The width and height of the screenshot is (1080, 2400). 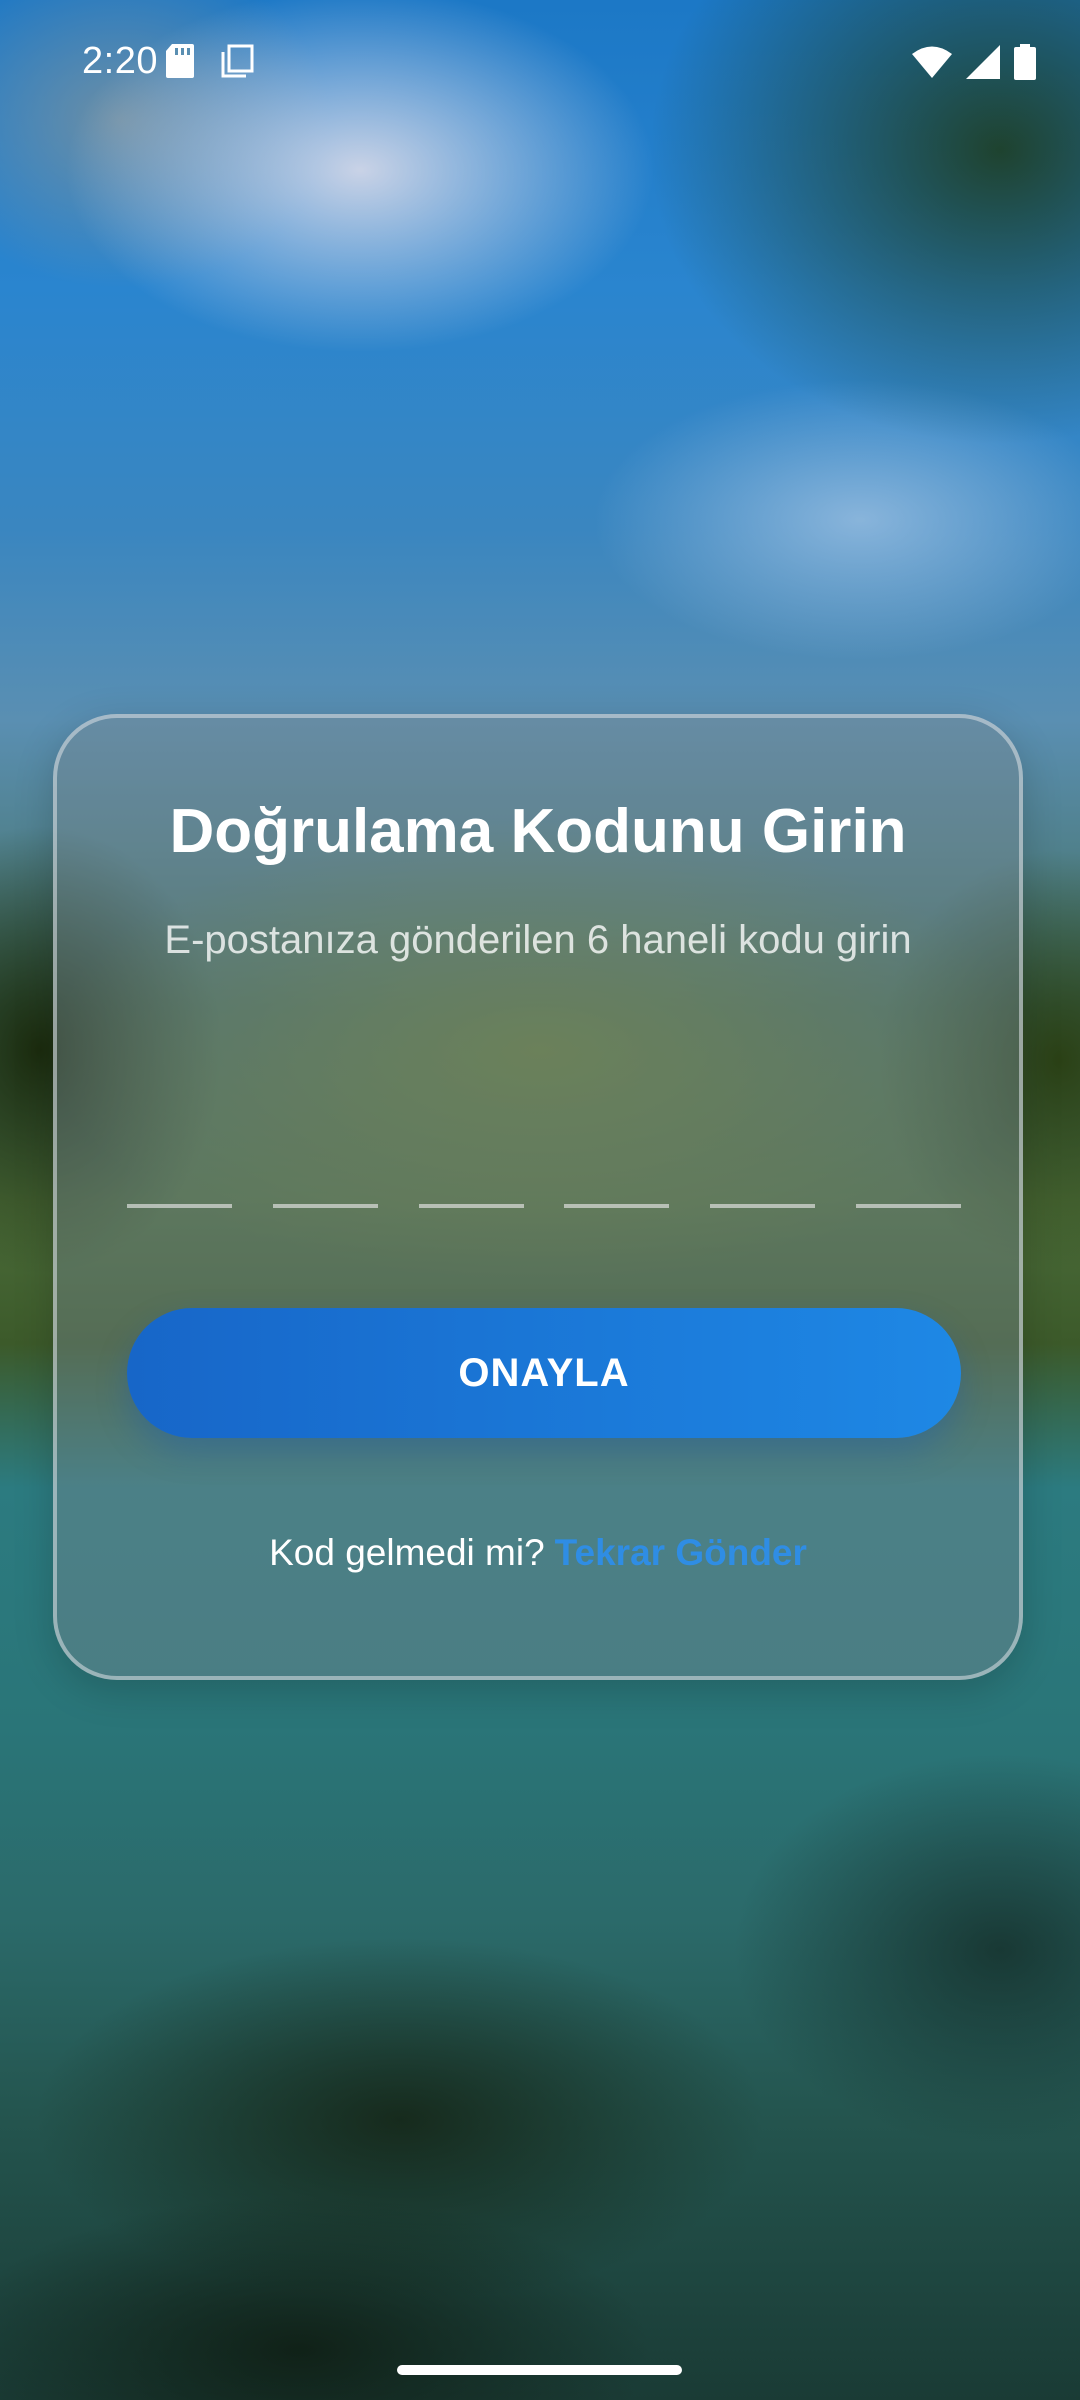 I want to click on status-icons-left, so click(x=210, y=63).